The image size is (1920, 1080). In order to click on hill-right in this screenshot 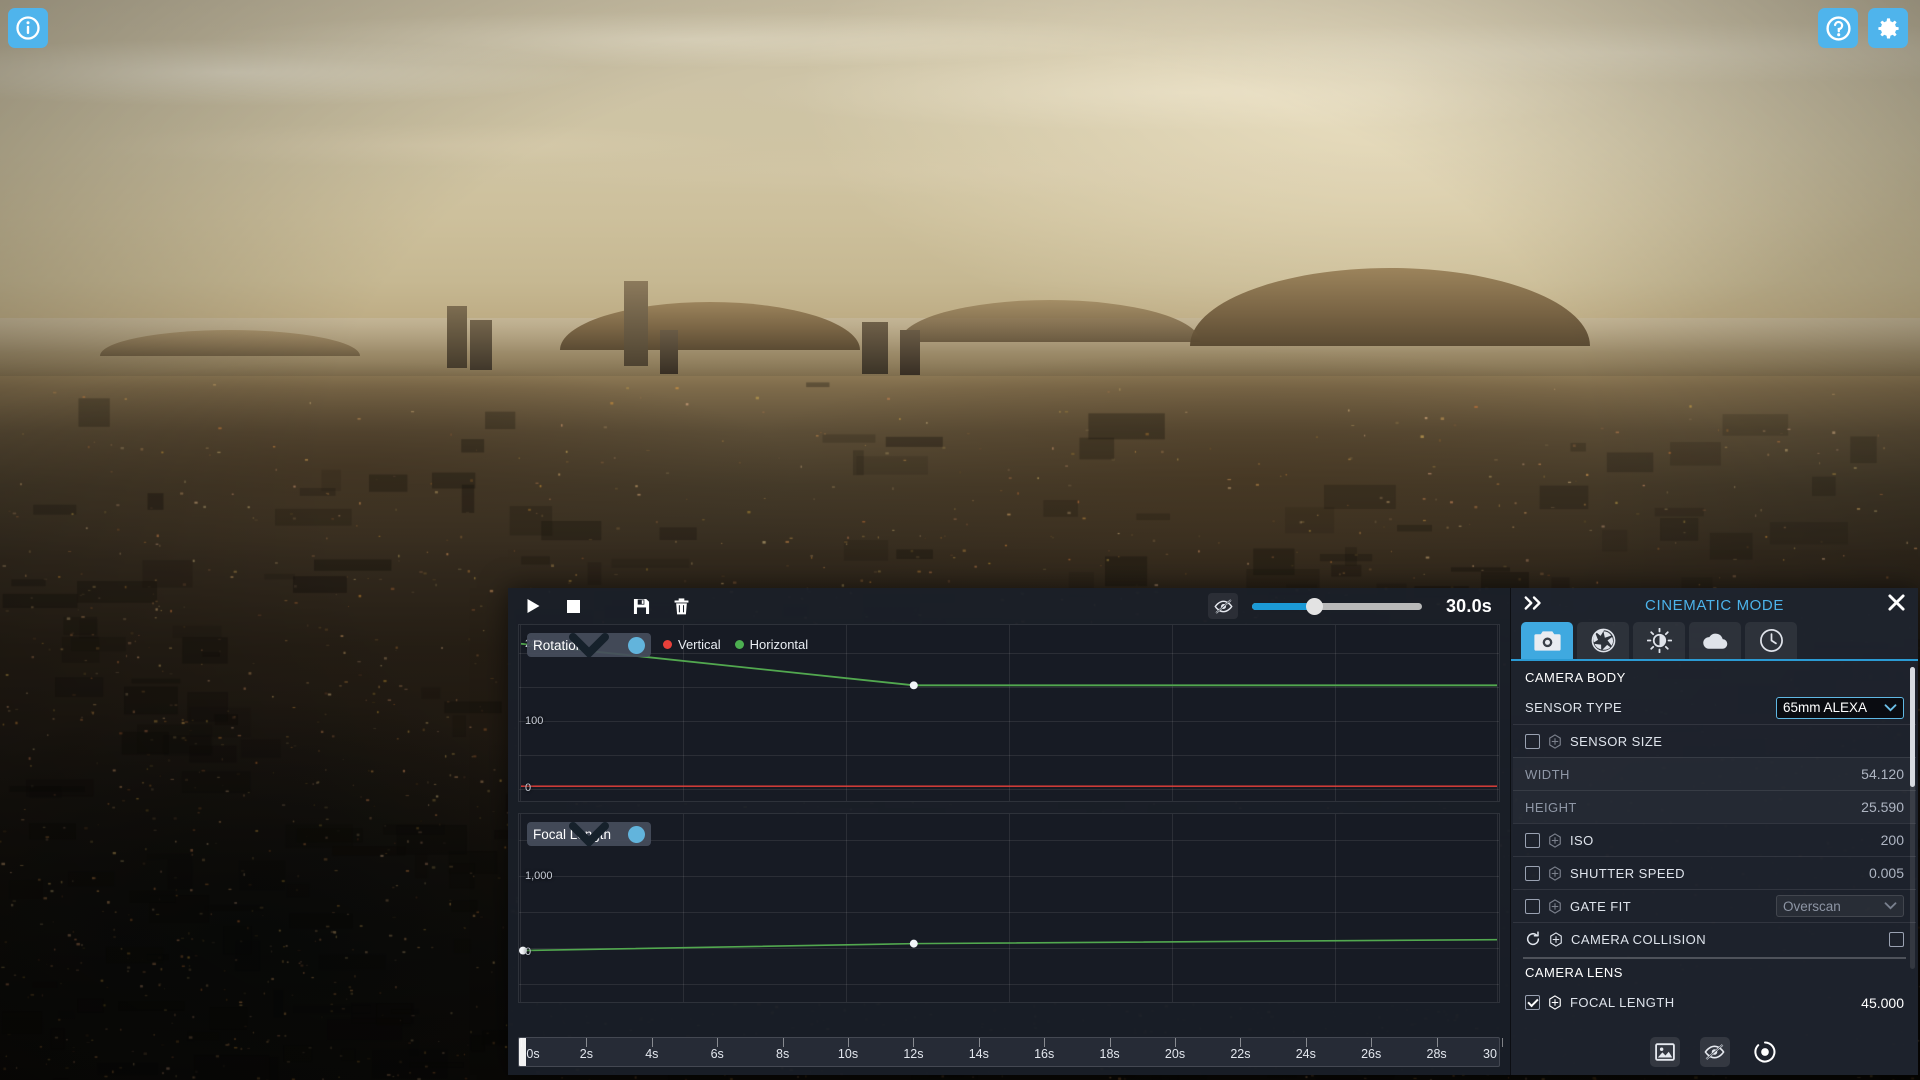, I will do `click(1390, 307)`.